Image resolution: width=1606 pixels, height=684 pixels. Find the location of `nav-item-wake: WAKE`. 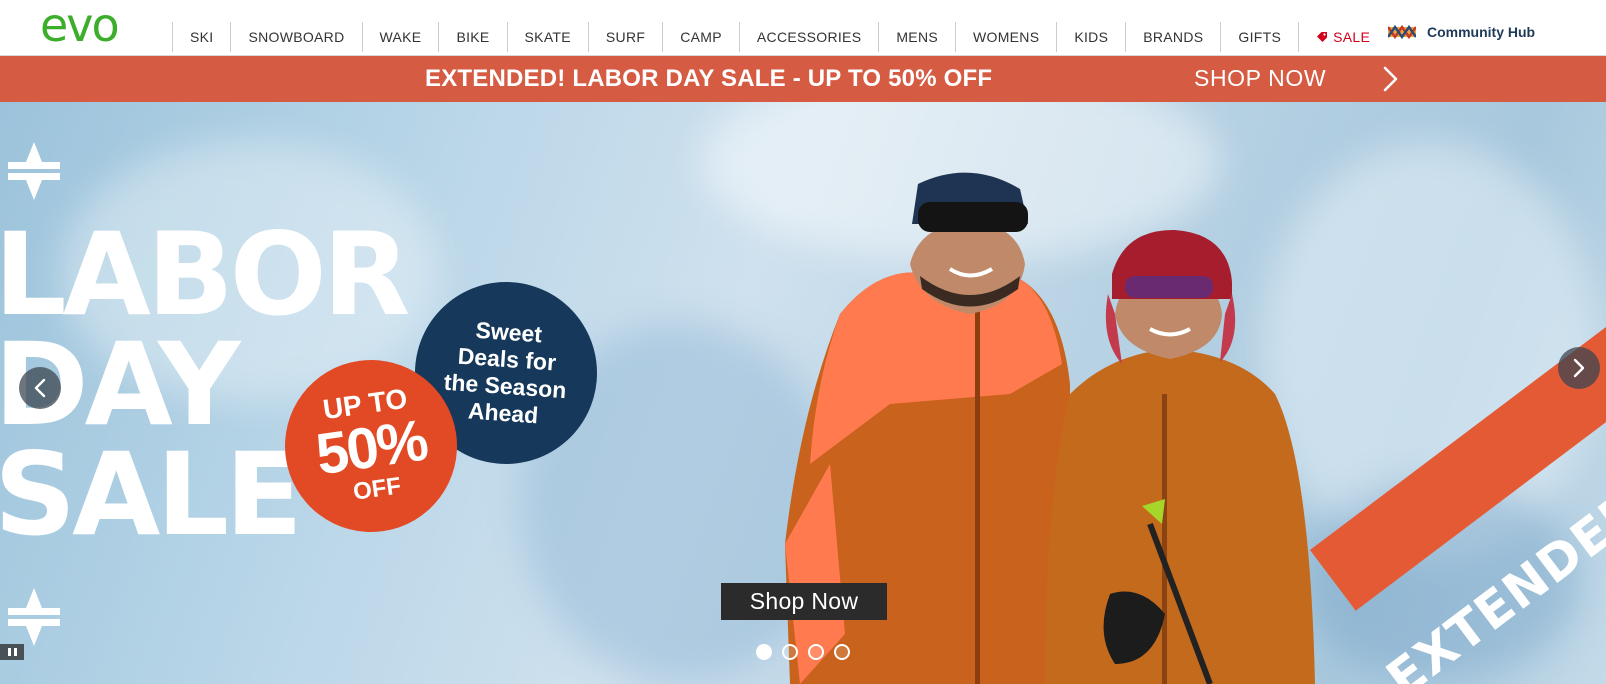

nav-item-wake: WAKE is located at coordinates (400, 37).